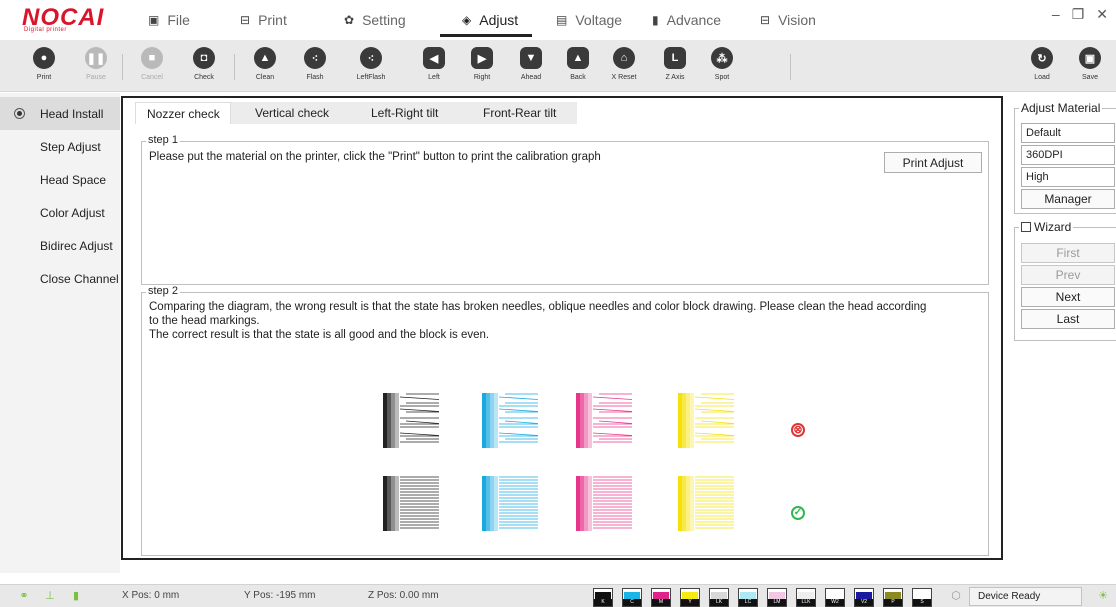 This screenshot has height=607, width=1116. What do you see at coordinates (403, 113) in the screenshot?
I see `tab-left-right-tilt: Left-Right tilt` at bounding box center [403, 113].